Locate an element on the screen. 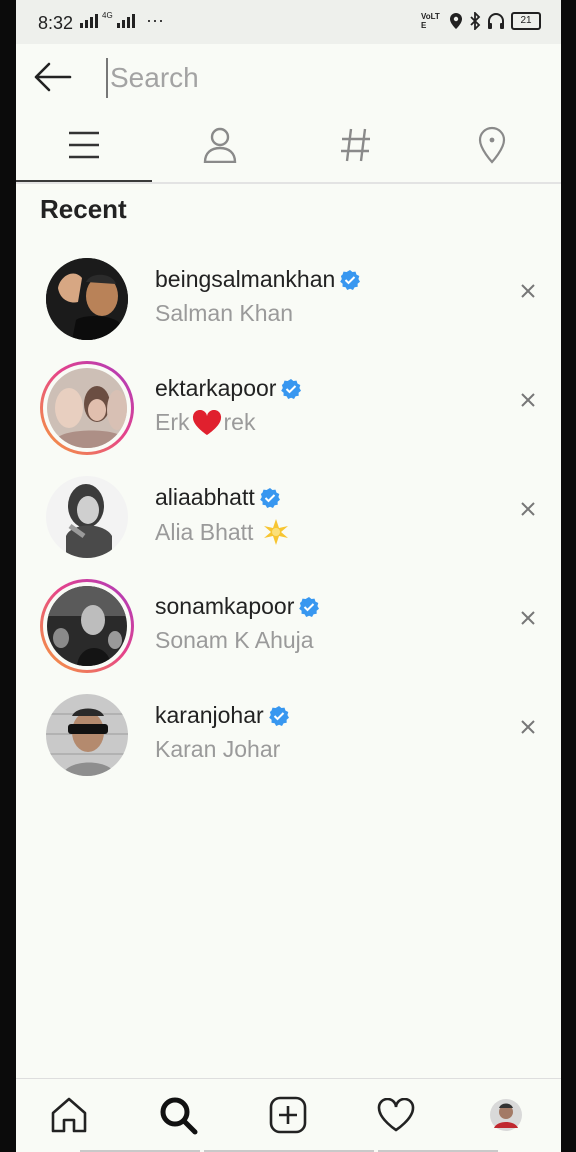 The width and height of the screenshot is (576, 1152). back-arrow-icon is located at coordinates (52, 77).